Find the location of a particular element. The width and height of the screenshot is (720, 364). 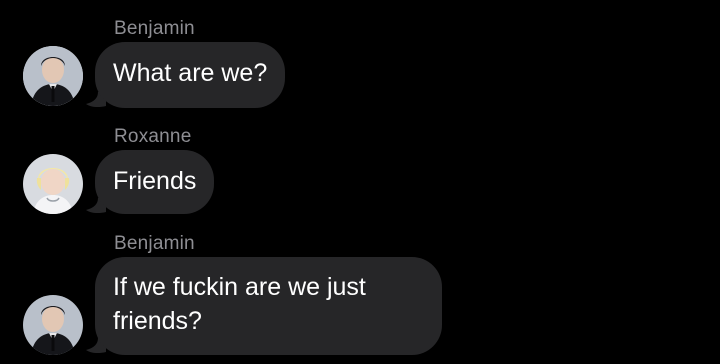

message-bubble: What are we? is located at coordinates (190, 75).